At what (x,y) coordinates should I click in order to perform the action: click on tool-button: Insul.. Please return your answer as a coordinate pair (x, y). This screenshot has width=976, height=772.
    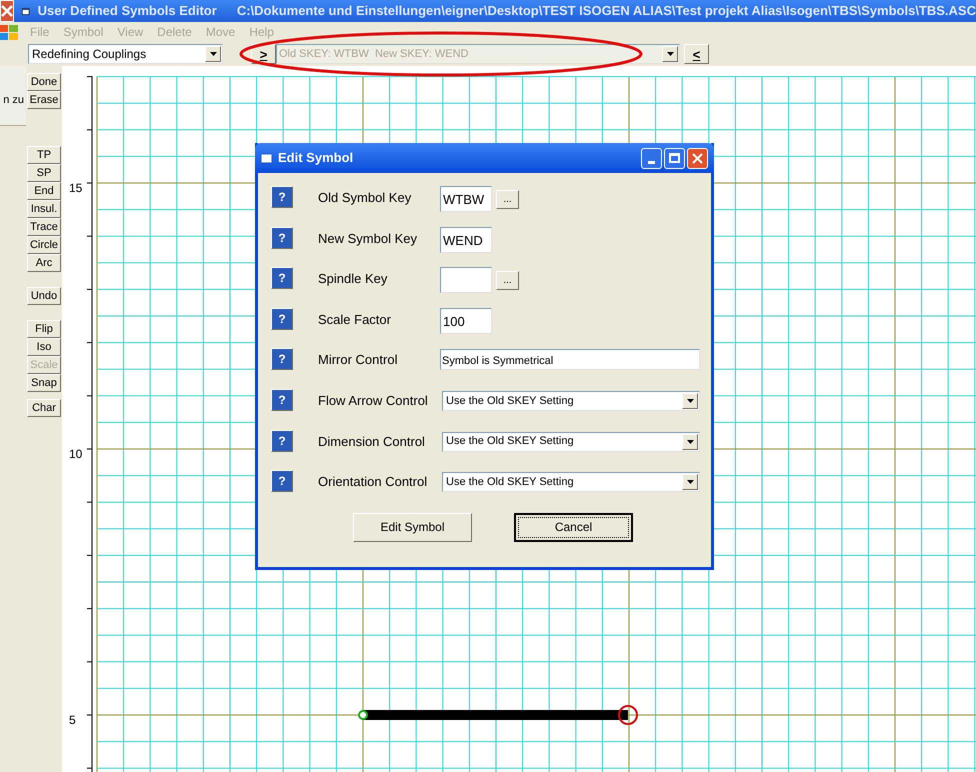
    Looking at the image, I should click on (44, 209).